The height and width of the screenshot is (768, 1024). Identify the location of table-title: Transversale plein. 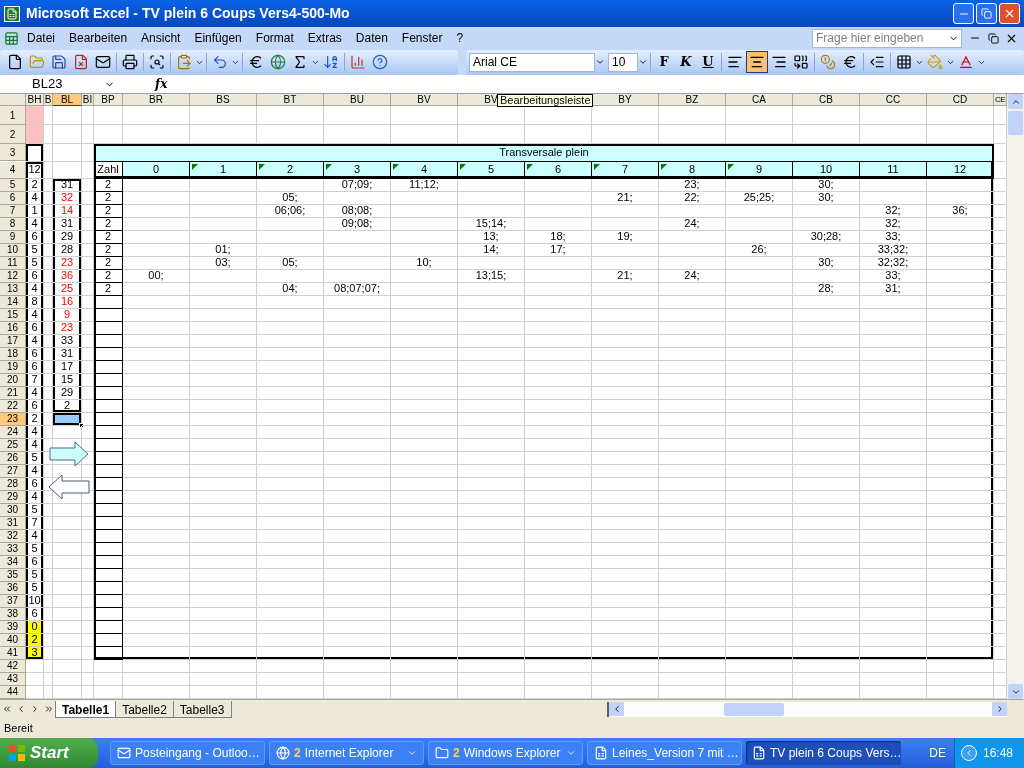
(544, 153).